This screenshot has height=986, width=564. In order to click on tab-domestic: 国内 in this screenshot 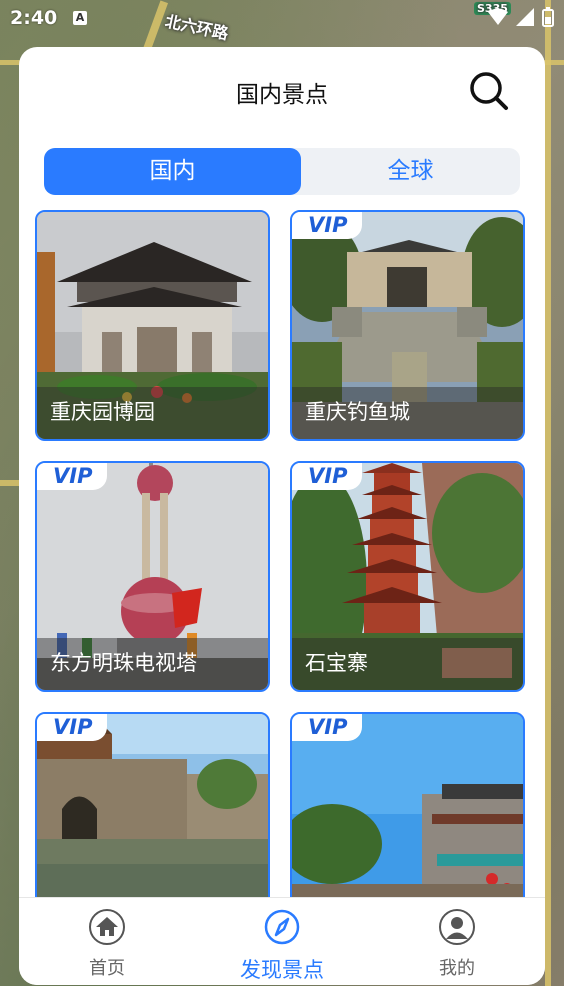, I will do `click(172, 171)`.